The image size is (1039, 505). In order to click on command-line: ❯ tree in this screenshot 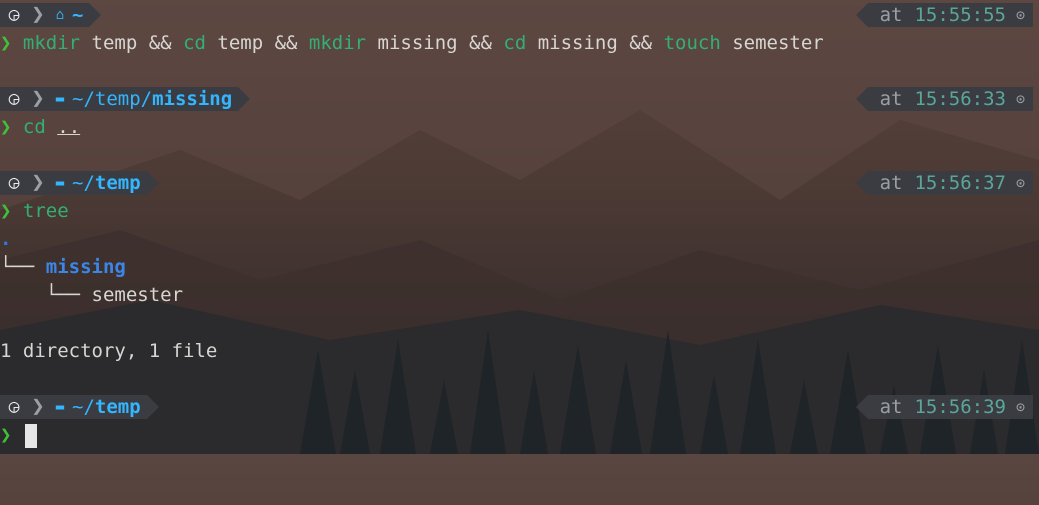, I will do `click(34, 211)`.